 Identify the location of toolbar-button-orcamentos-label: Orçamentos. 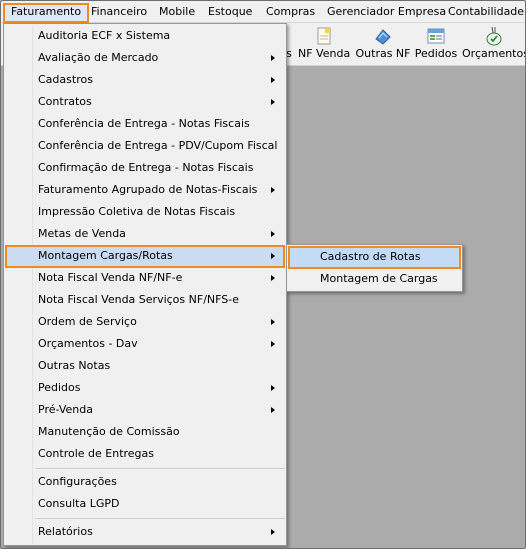
(494, 53).